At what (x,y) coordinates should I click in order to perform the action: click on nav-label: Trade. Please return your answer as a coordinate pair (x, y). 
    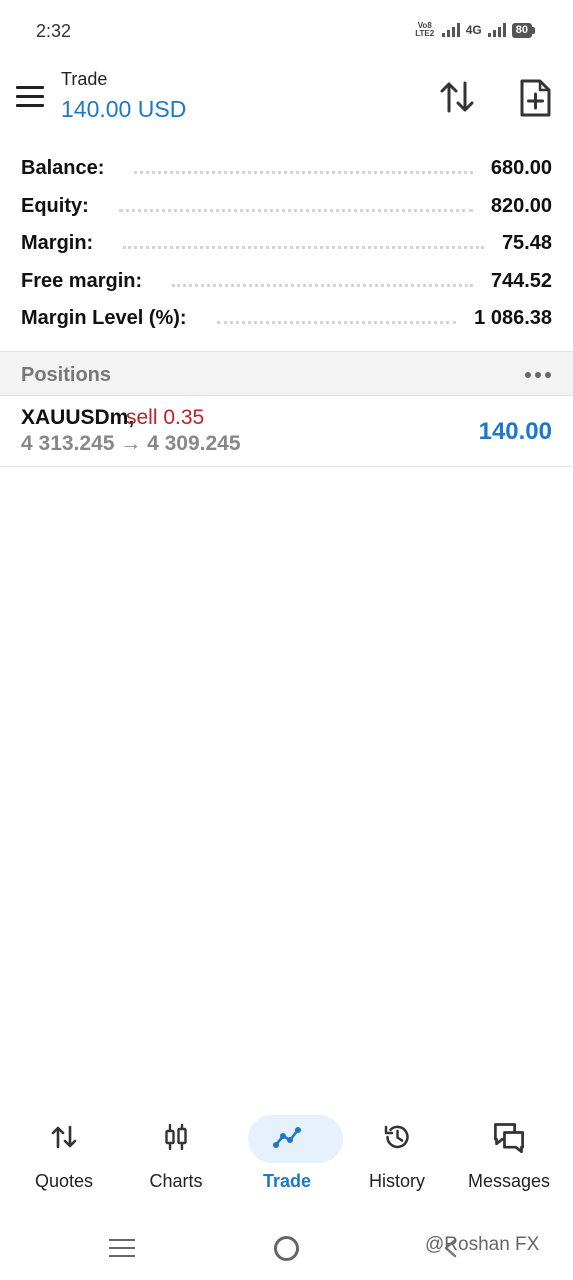
    Looking at the image, I should click on (287, 1181).